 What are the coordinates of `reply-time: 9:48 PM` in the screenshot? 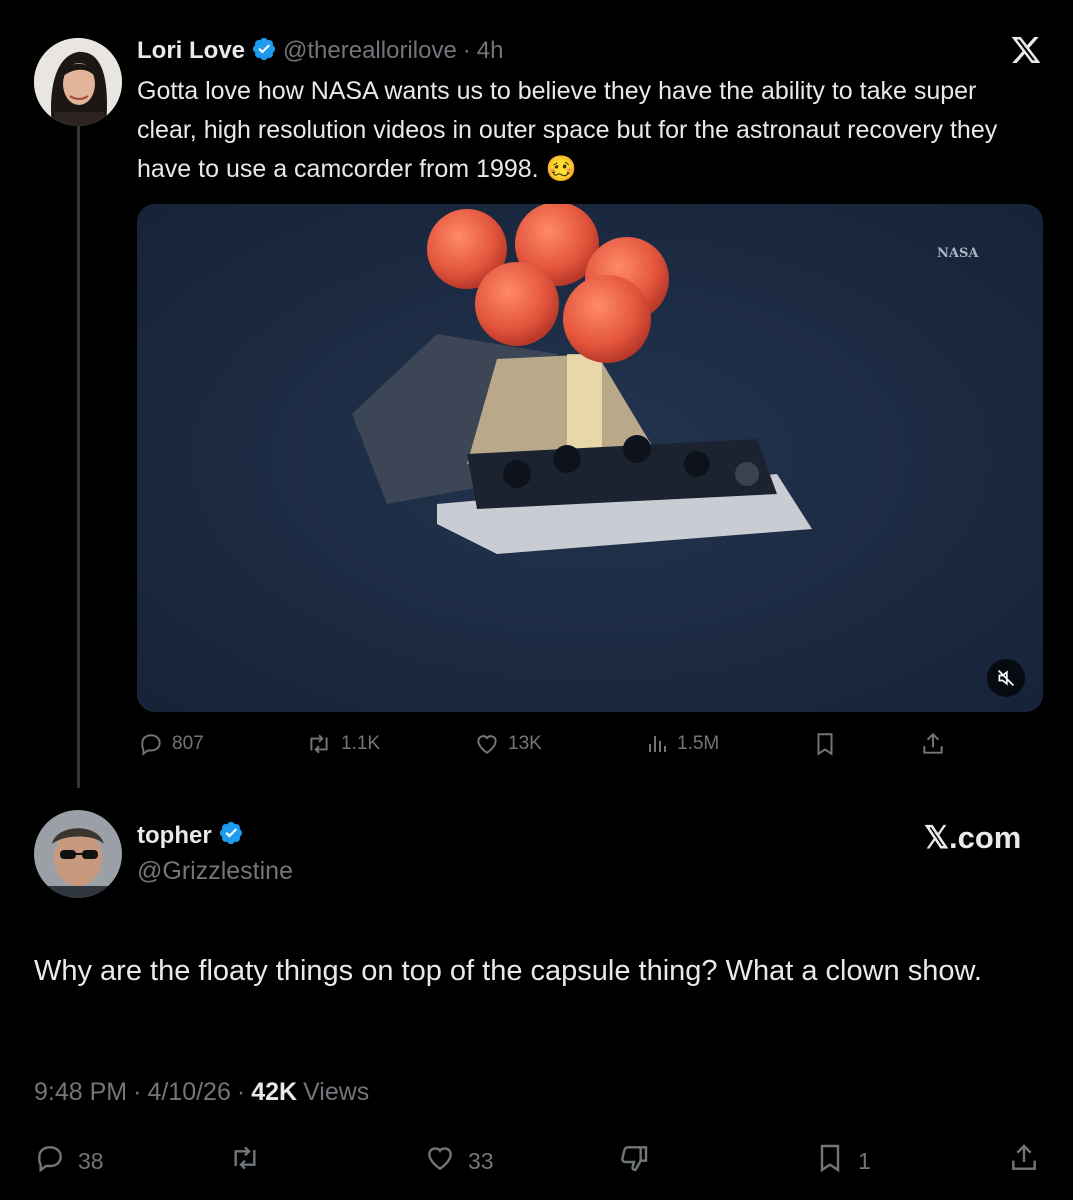 It's located at (80, 1092).